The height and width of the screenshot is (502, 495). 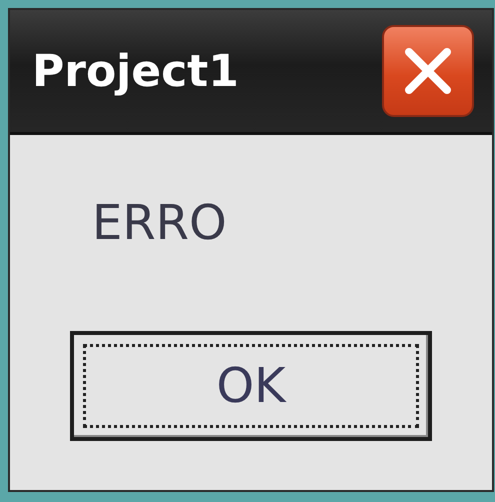 I want to click on close-button, so click(x=428, y=71).